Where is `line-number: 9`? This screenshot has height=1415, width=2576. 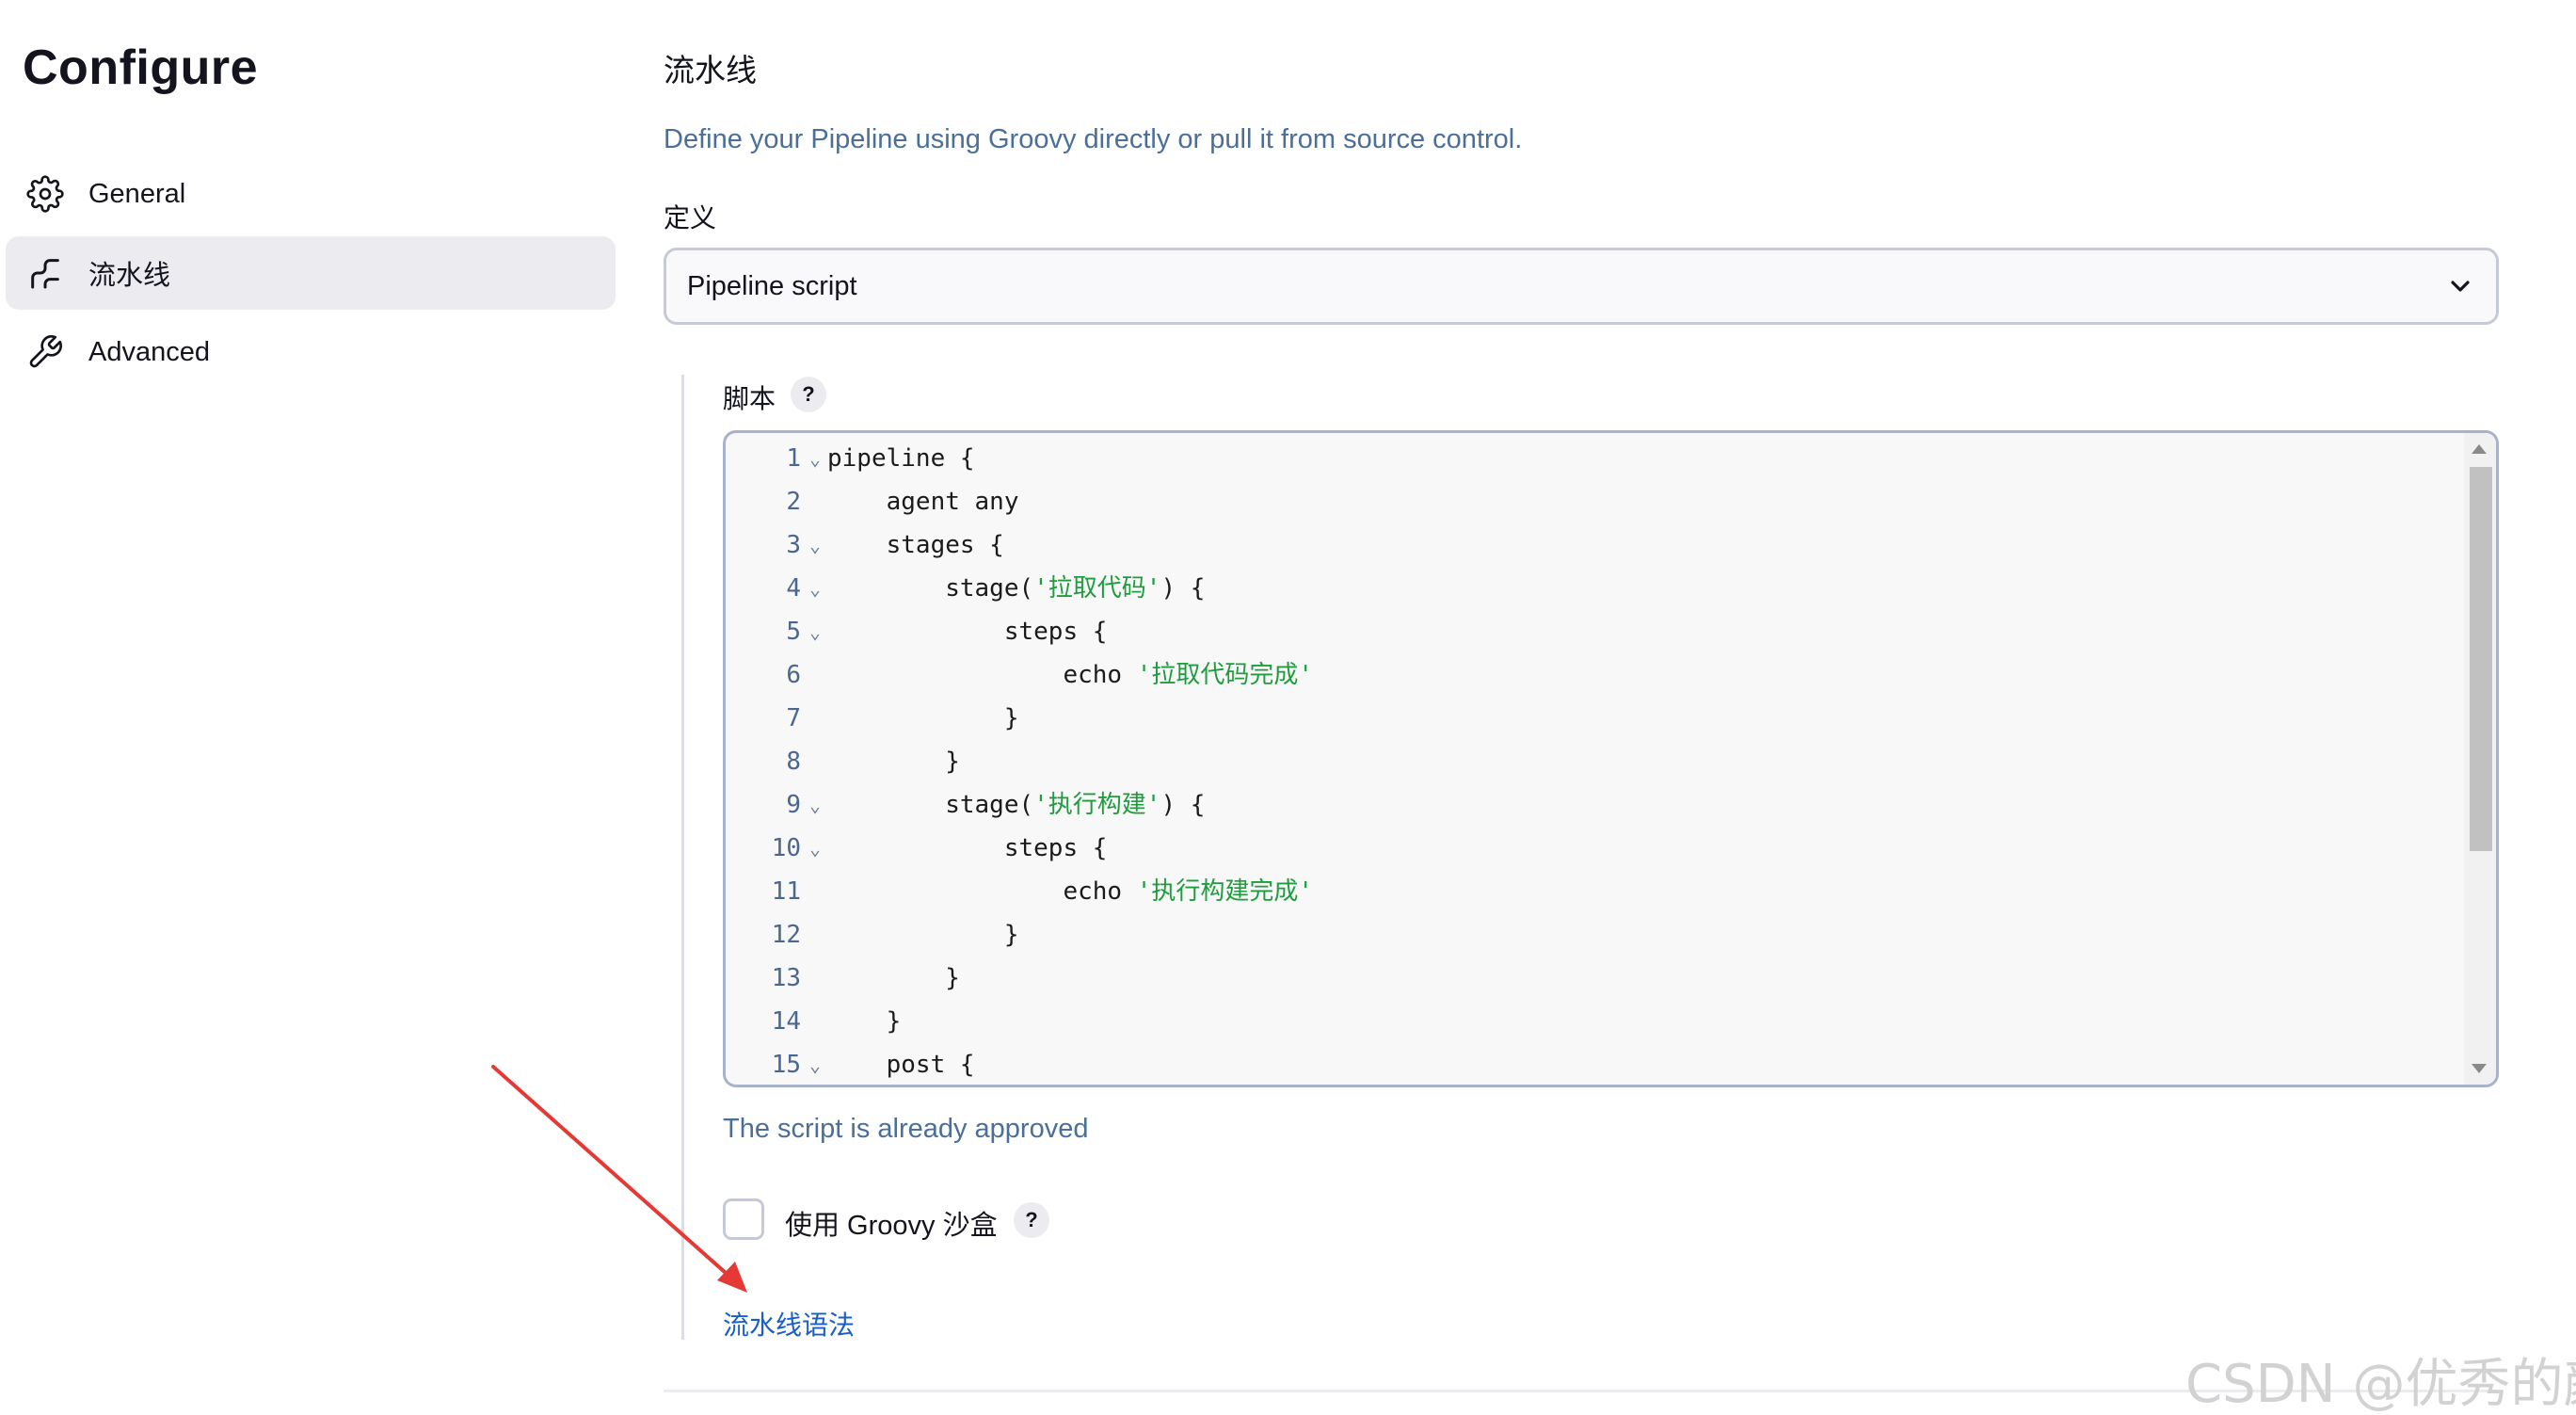 line-number: 9 is located at coordinates (793, 805).